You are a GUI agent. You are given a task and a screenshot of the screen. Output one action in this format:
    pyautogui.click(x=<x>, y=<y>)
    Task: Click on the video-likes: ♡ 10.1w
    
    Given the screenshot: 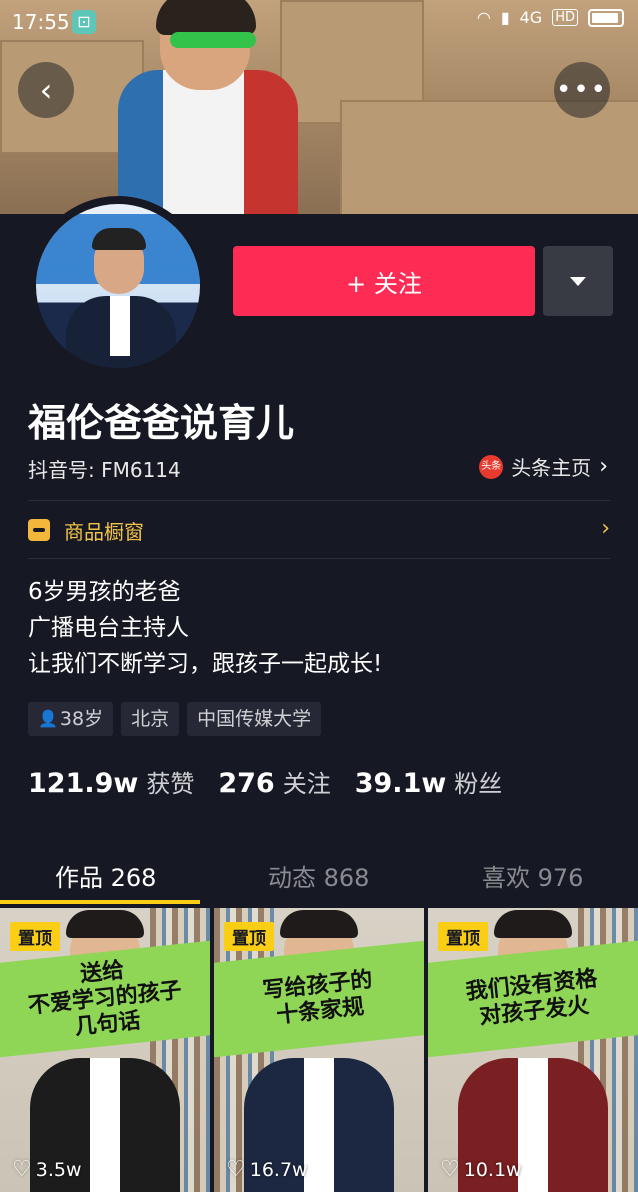 What is the action you would take?
    pyautogui.click(x=481, y=1169)
    